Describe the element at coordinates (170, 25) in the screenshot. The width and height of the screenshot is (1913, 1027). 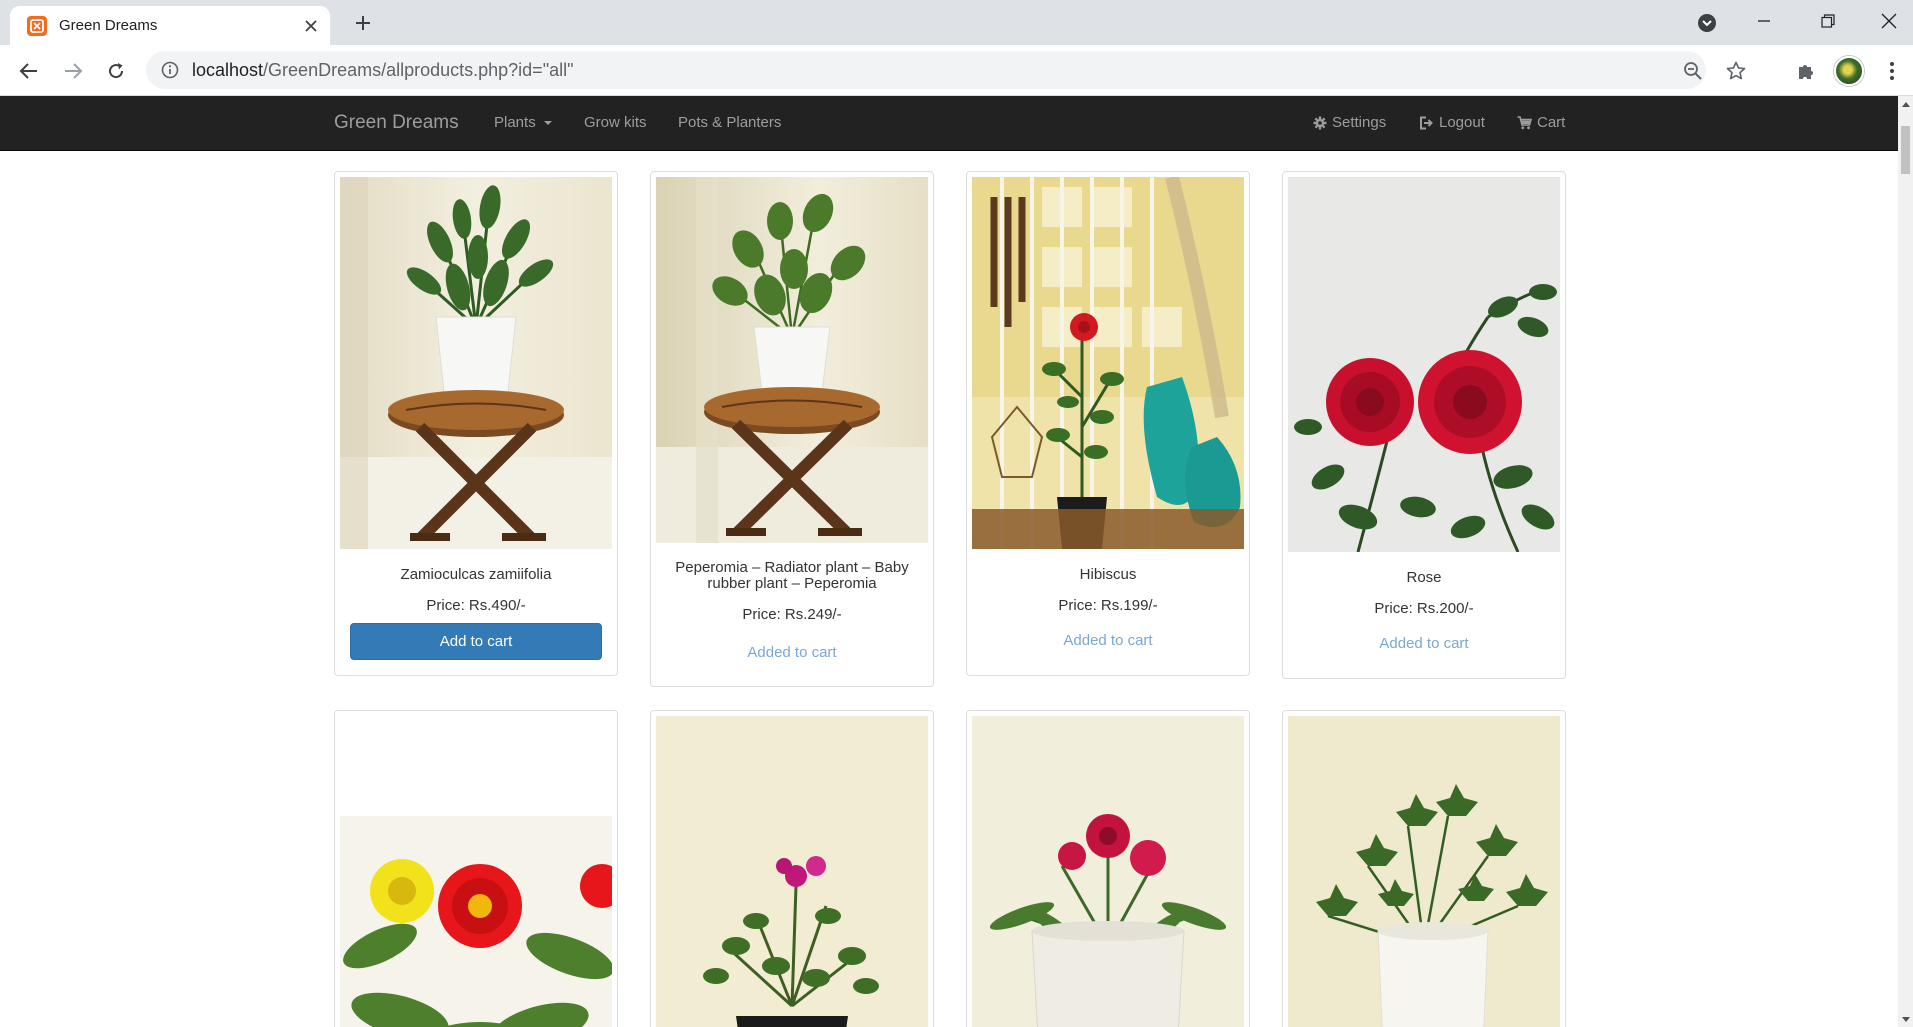
I see `browser-tab: Green Dreams` at that location.